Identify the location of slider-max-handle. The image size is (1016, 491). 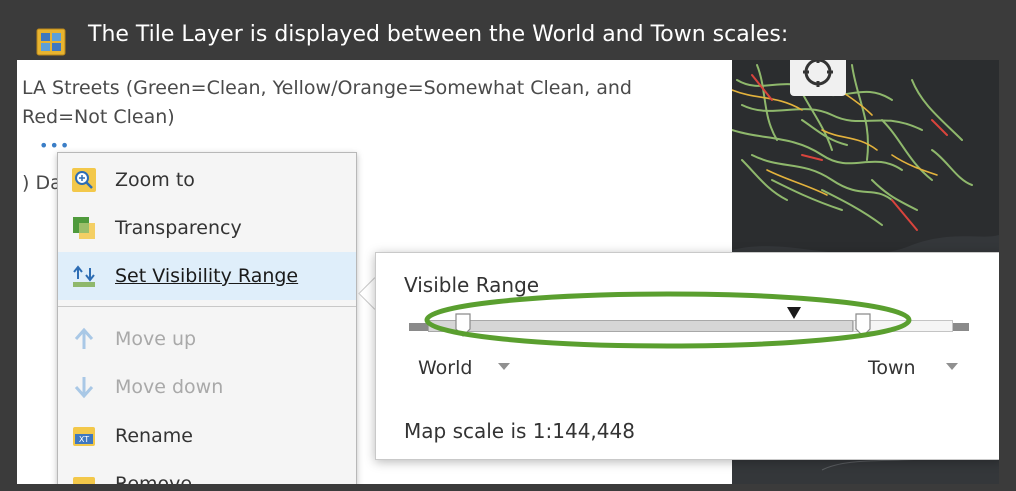
(863, 325).